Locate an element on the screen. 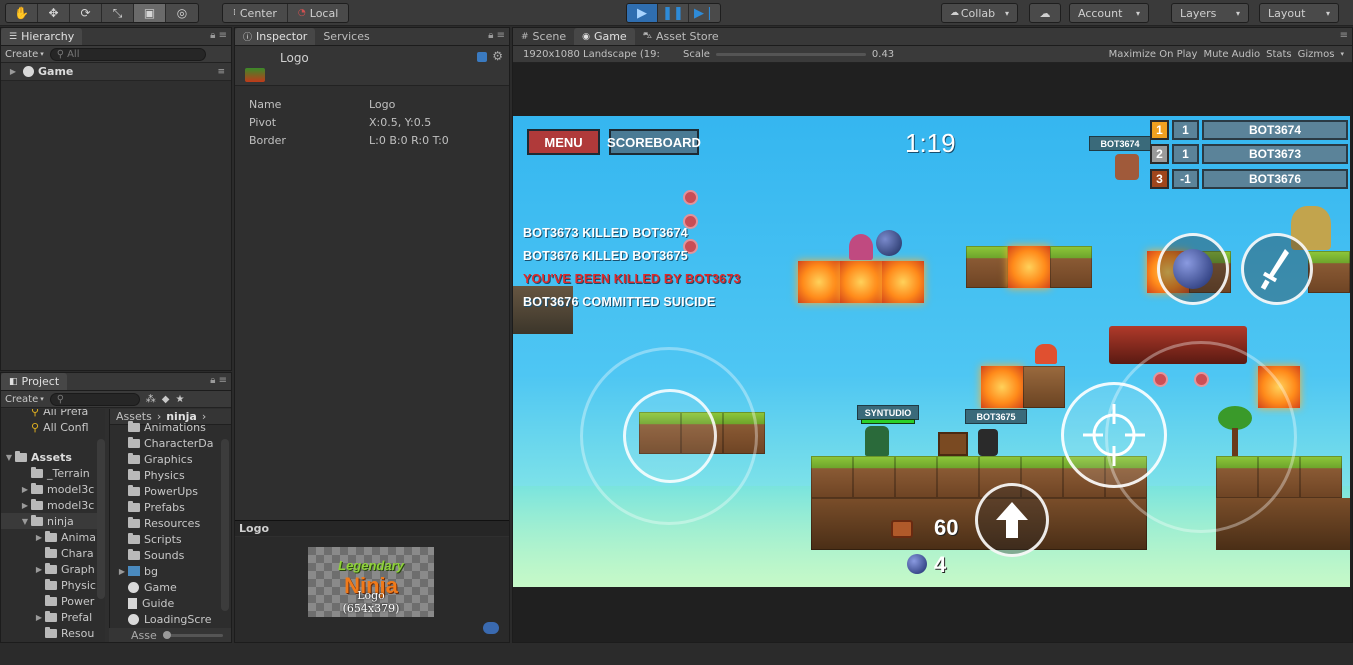  layout-dropdown: Layout ▾ is located at coordinates (1299, 13).